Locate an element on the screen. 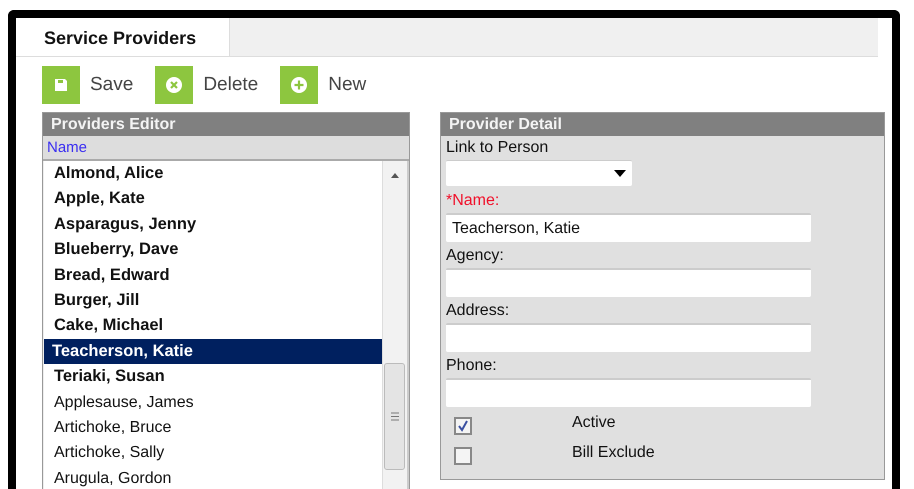 The width and height of the screenshot is (914, 489). panel-title: Provider Detail is located at coordinates (662, 124).